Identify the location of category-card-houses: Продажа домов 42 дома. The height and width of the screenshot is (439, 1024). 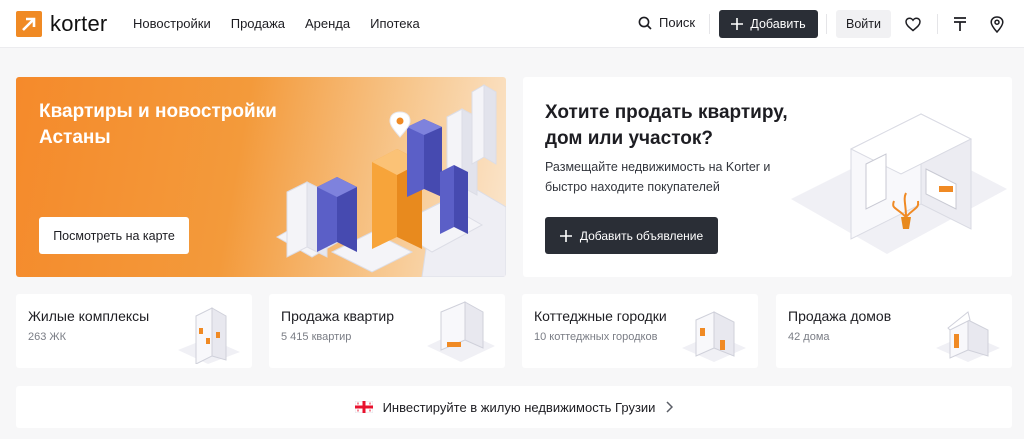
(894, 331).